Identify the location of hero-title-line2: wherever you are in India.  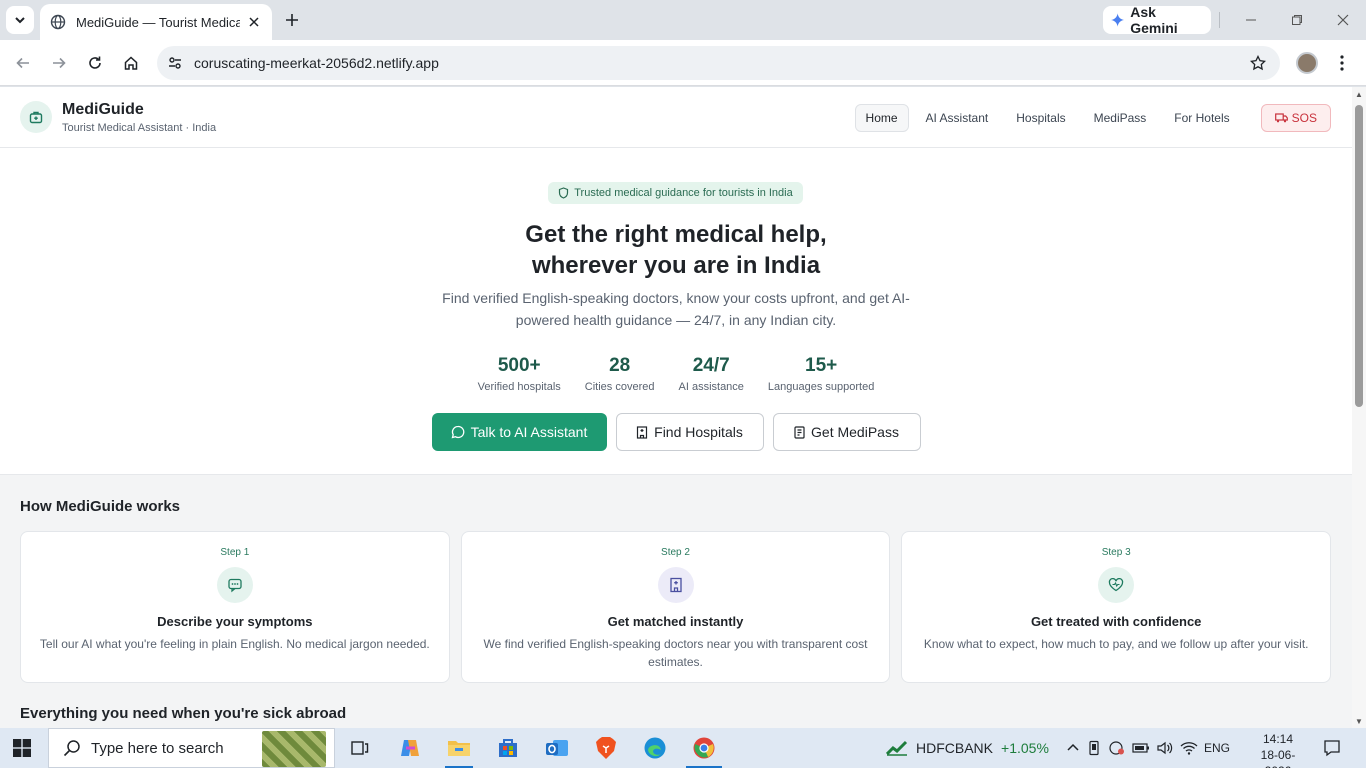
(676, 265).